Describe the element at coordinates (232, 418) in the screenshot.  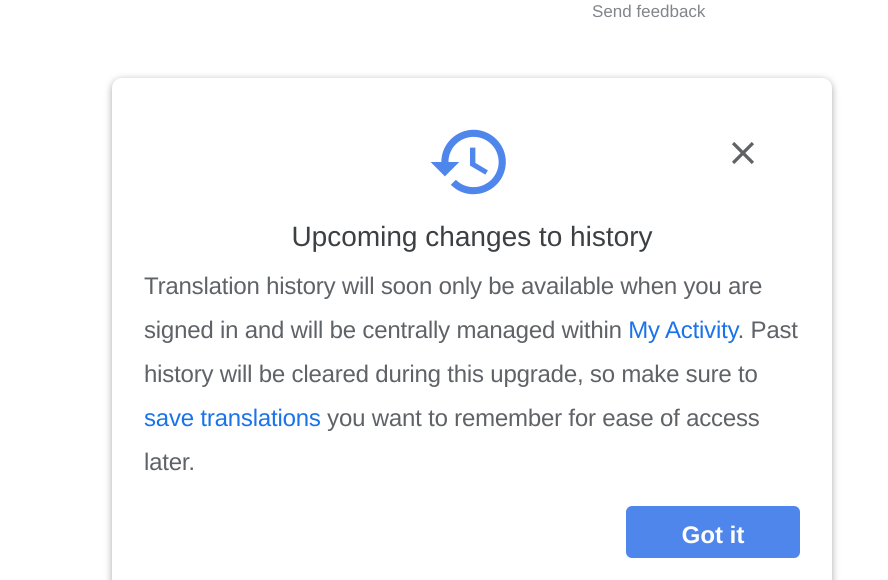
I see `message-link: save translations` at that location.